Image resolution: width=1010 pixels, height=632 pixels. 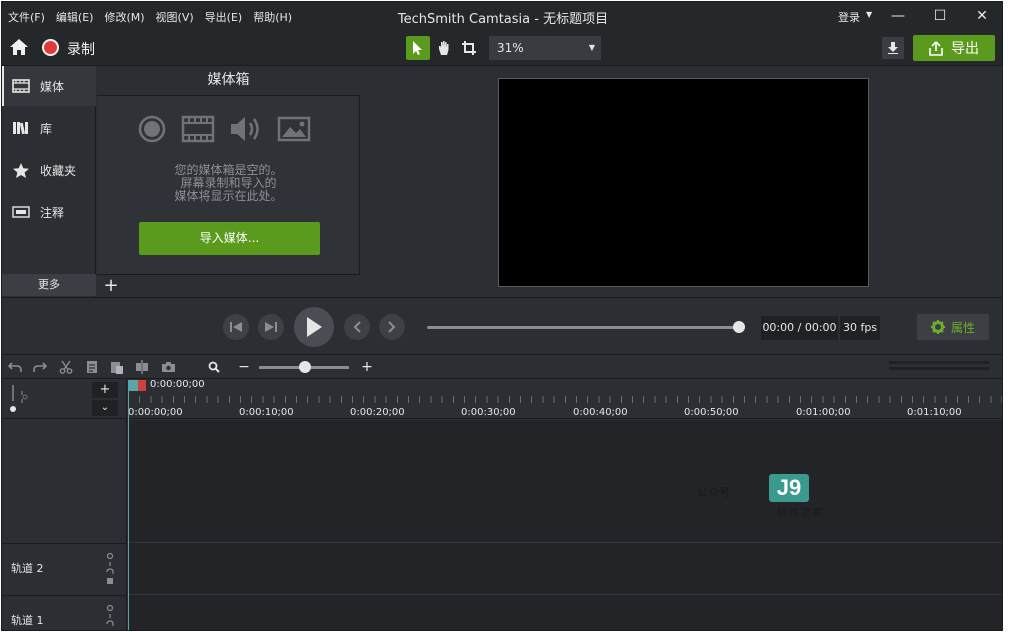 What do you see at coordinates (49, 285) in the screenshot?
I see `more-button: 更多` at bounding box center [49, 285].